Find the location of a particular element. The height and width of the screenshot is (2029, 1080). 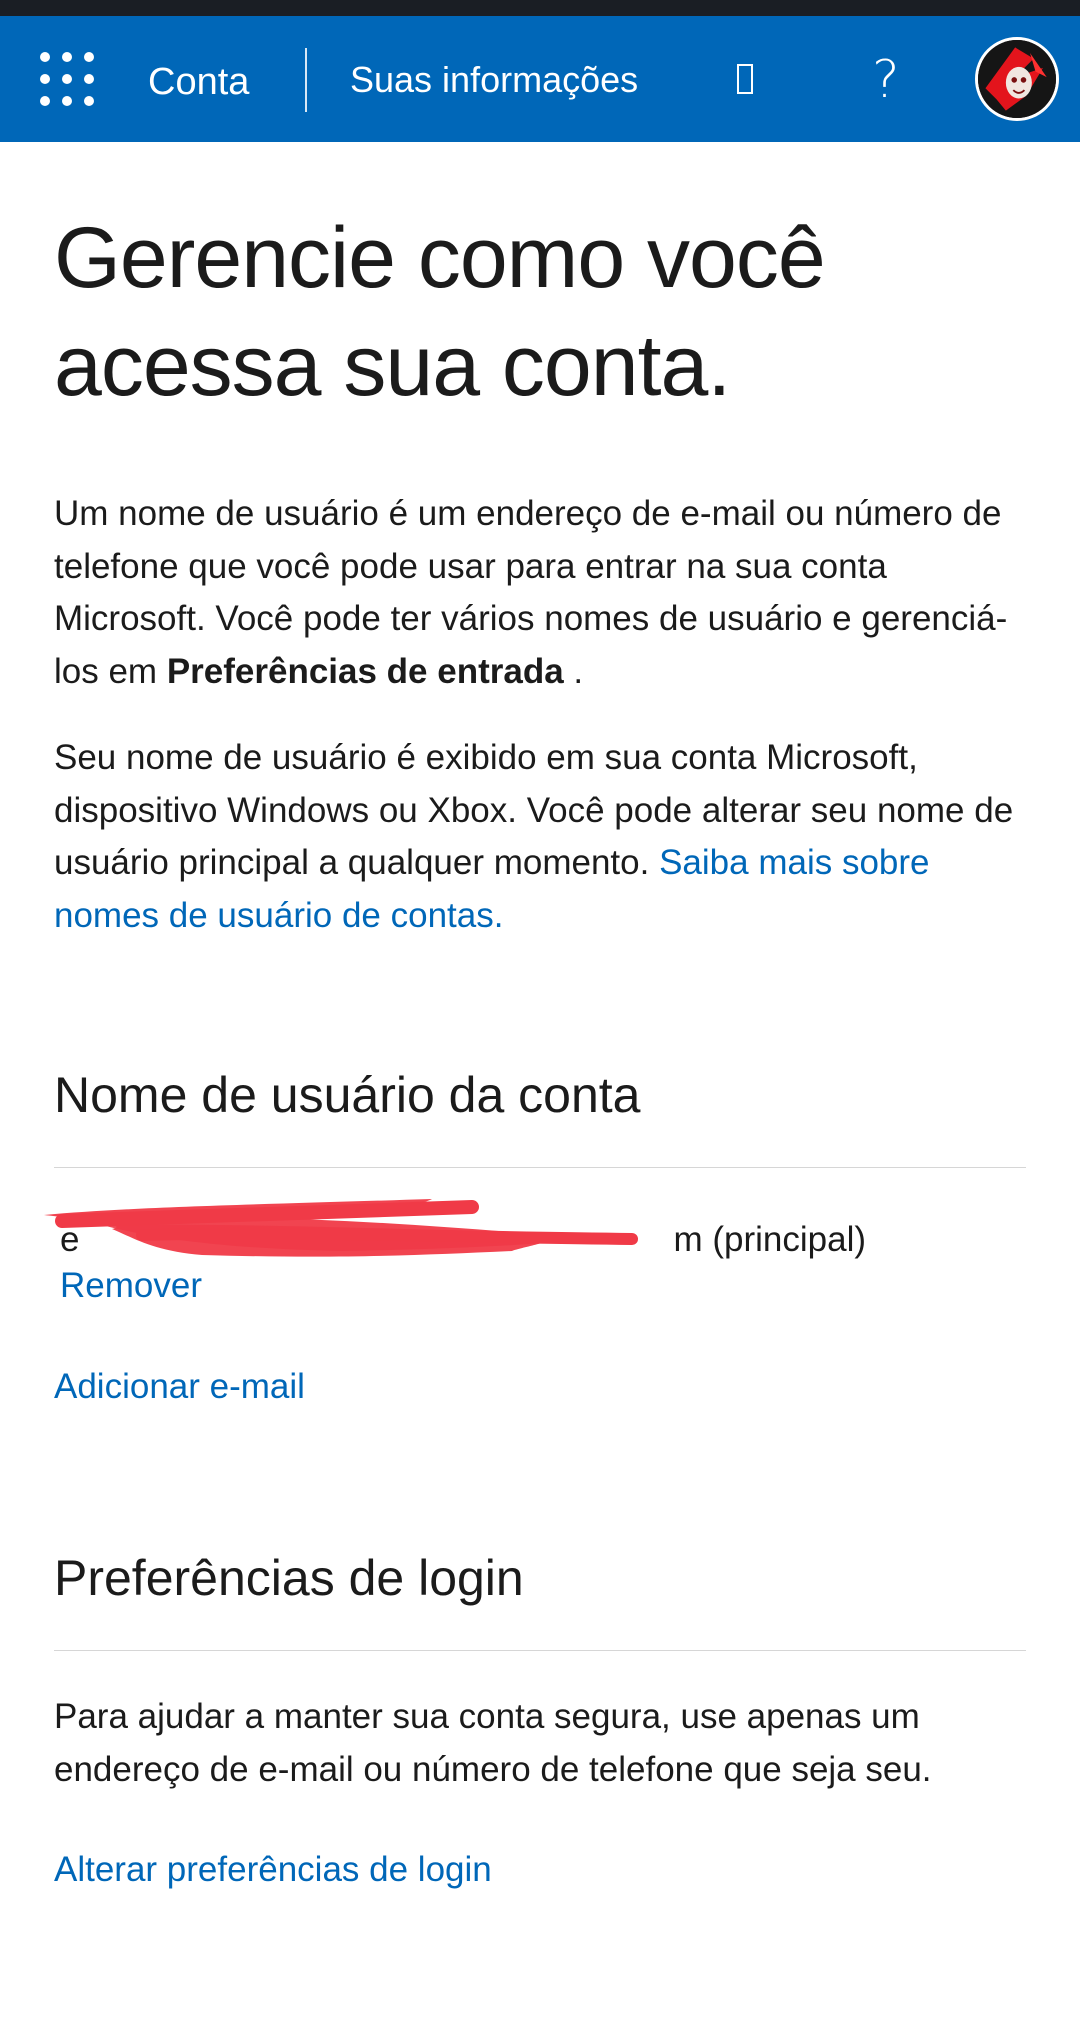

remove-email-link: Remover is located at coordinates (540, 1286).